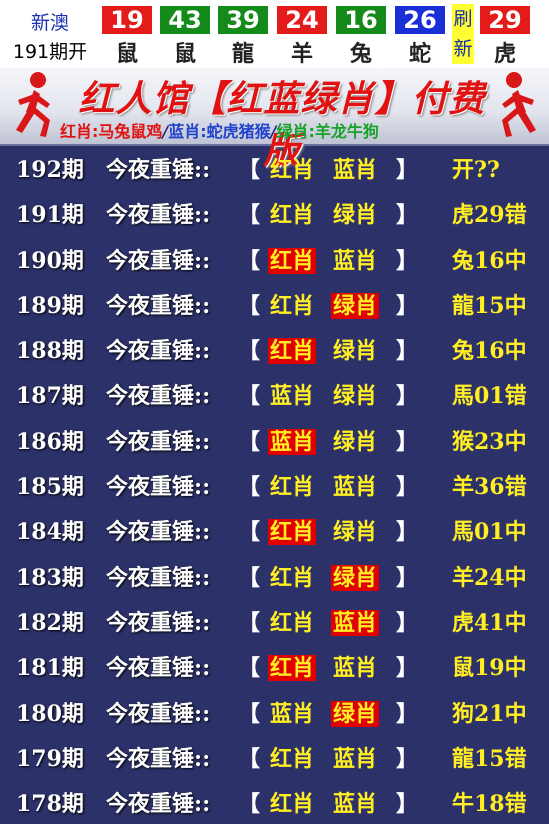 The width and height of the screenshot is (549, 824). Describe the element at coordinates (463, 34) in the screenshot. I see `refresh-button: 刷 新` at that location.